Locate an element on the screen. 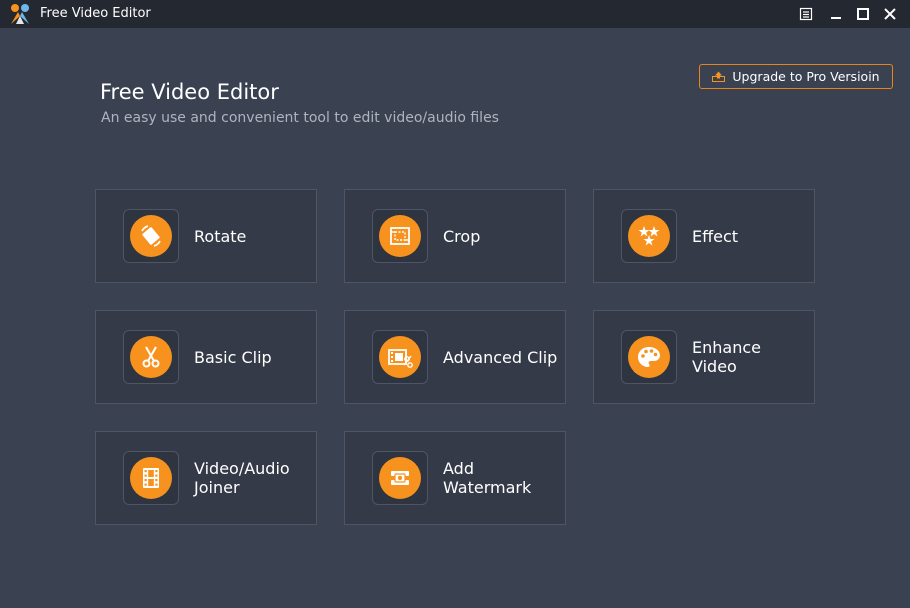 Image resolution: width=910 pixels, height=608 pixels. tool-enhance-video: Enhance Video is located at coordinates (704, 357).